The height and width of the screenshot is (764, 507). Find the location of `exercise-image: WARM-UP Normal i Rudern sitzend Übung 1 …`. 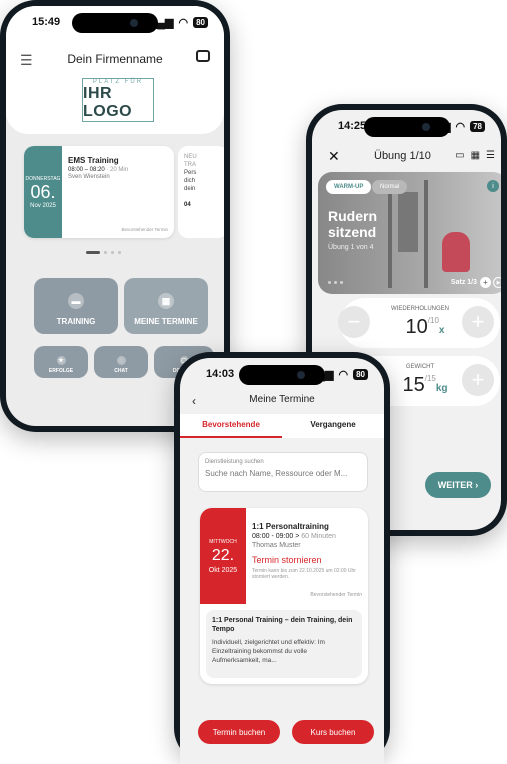

exercise-image: WARM-UP Normal i Rudern sitzend Übung 1 … is located at coordinates (409, 233).